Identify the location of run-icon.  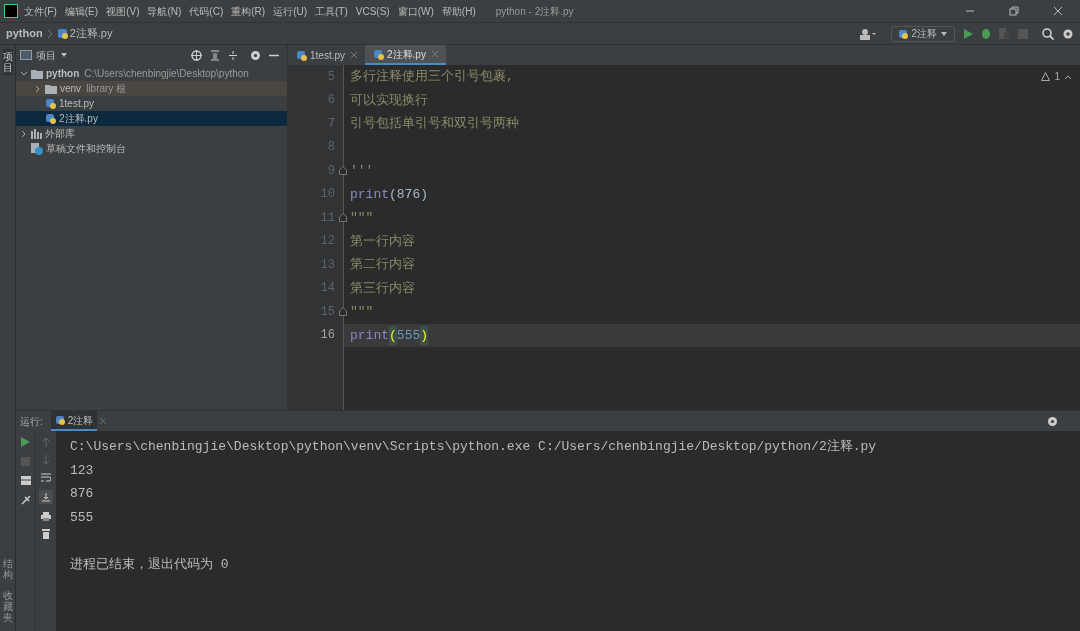
(968, 33).